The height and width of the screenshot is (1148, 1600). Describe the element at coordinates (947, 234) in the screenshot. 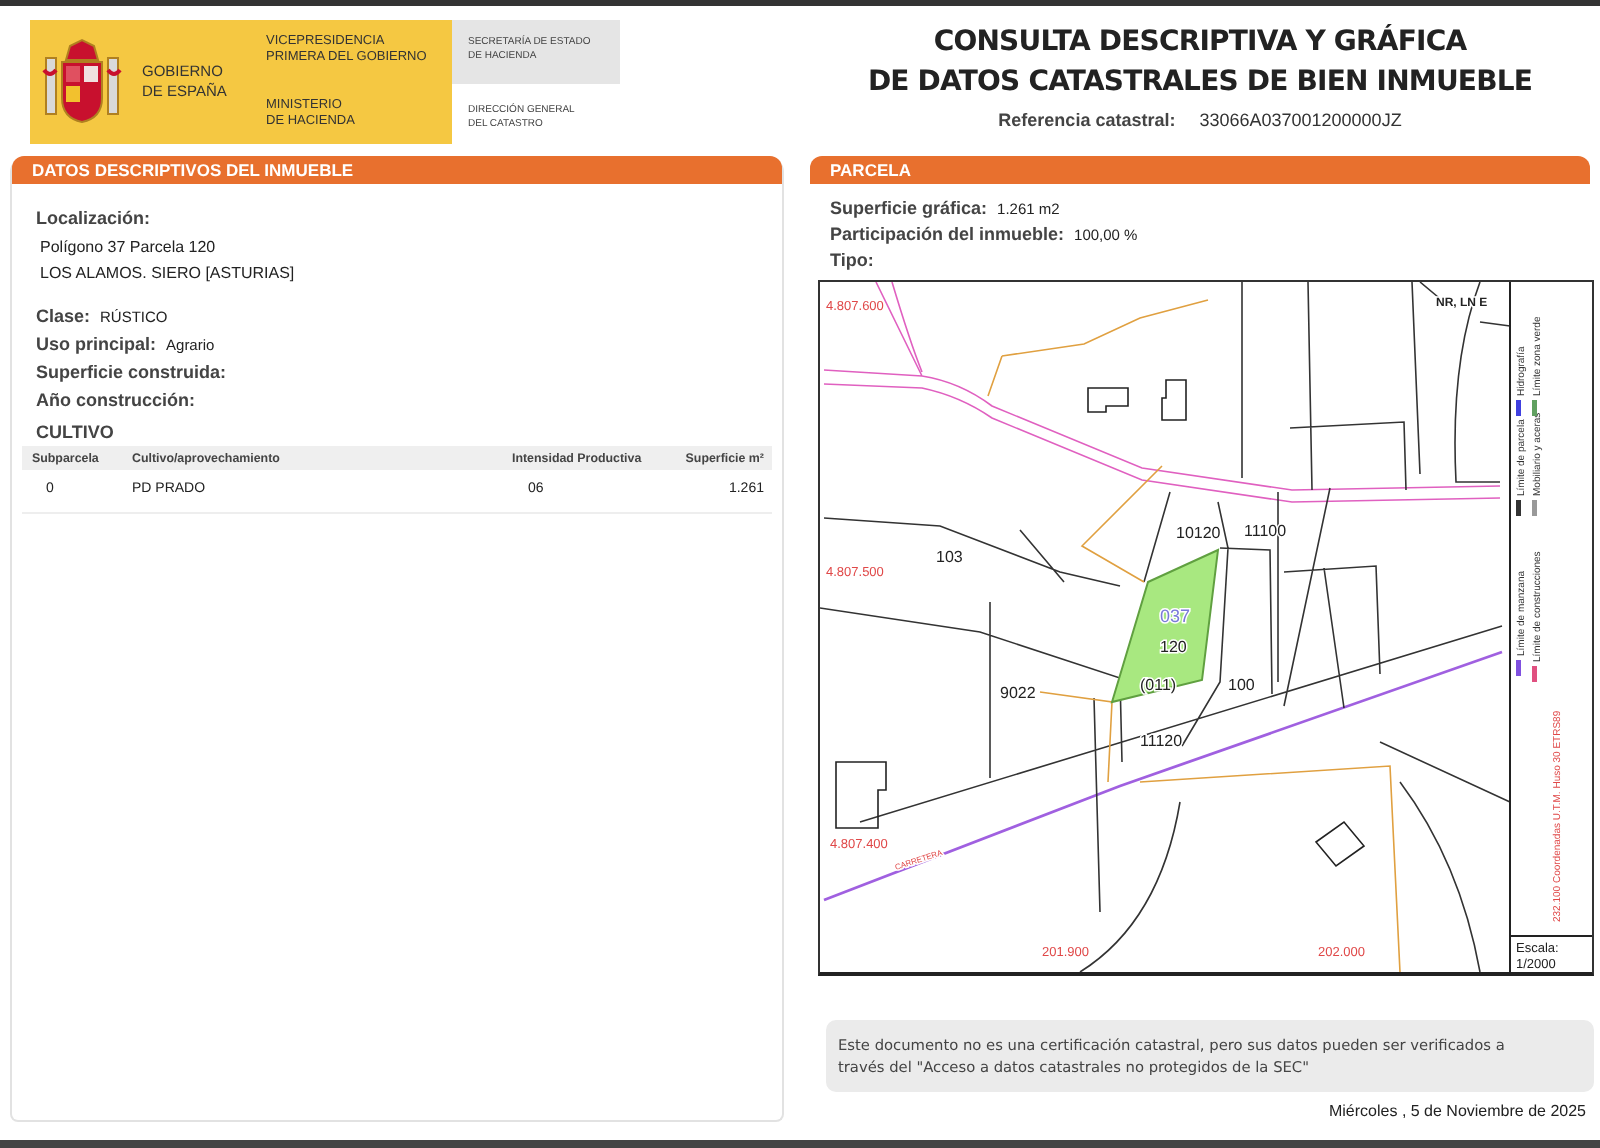

I see `field-label: Participación del inmueble:` at that location.